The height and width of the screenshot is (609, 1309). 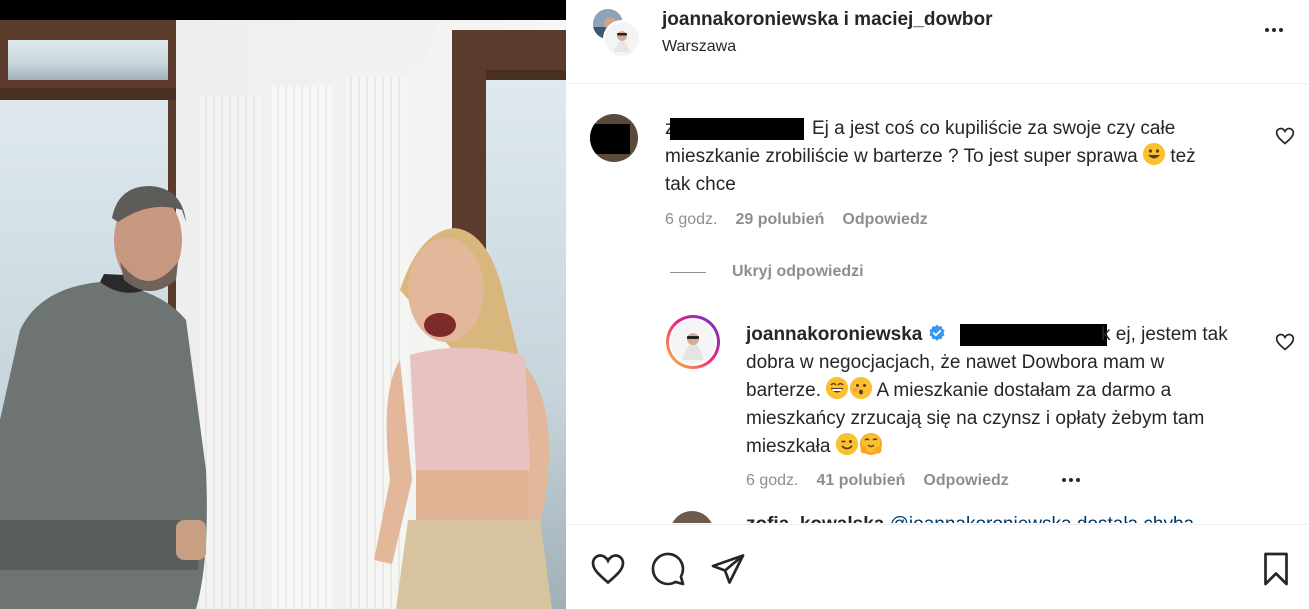 I want to click on reply-time: 6 godz., so click(x=772, y=480).